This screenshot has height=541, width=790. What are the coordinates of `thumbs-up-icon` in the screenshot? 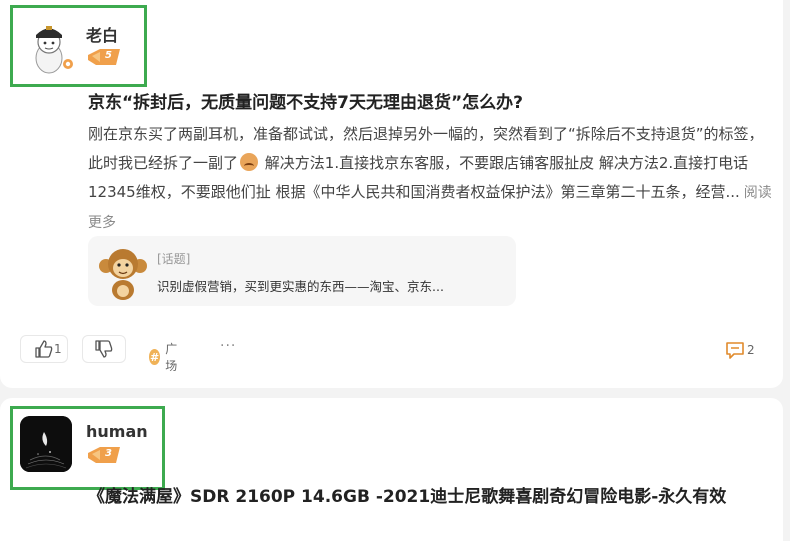 It's located at (44, 349).